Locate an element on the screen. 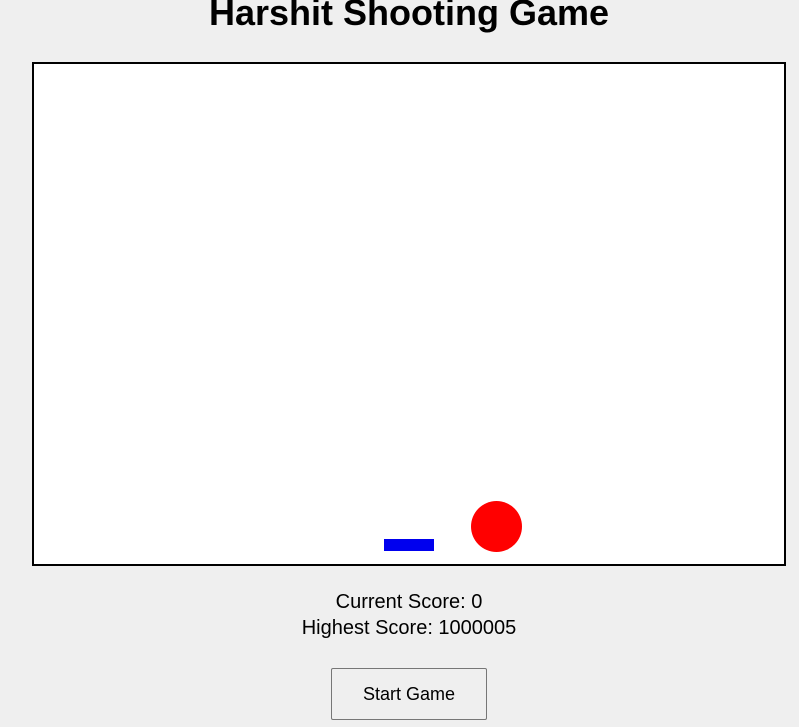 The width and height of the screenshot is (799, 727). current-score: Current Score: 0 is located at coordinates (409, 602).